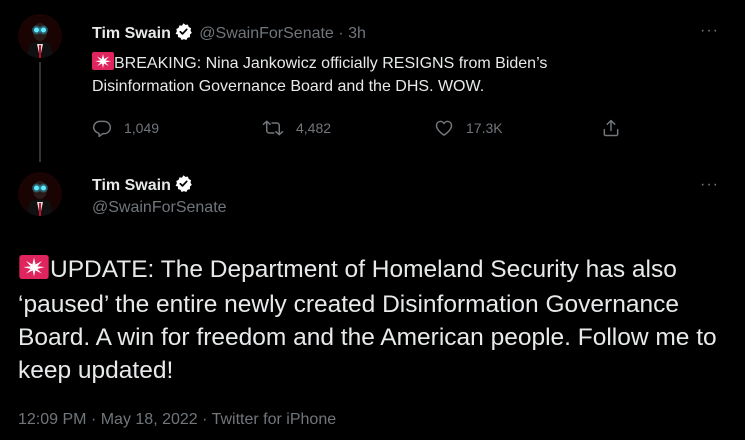  I want to click on tweet-header: Tim Swain @SwainForSenate · 3h, so click(229, 32).